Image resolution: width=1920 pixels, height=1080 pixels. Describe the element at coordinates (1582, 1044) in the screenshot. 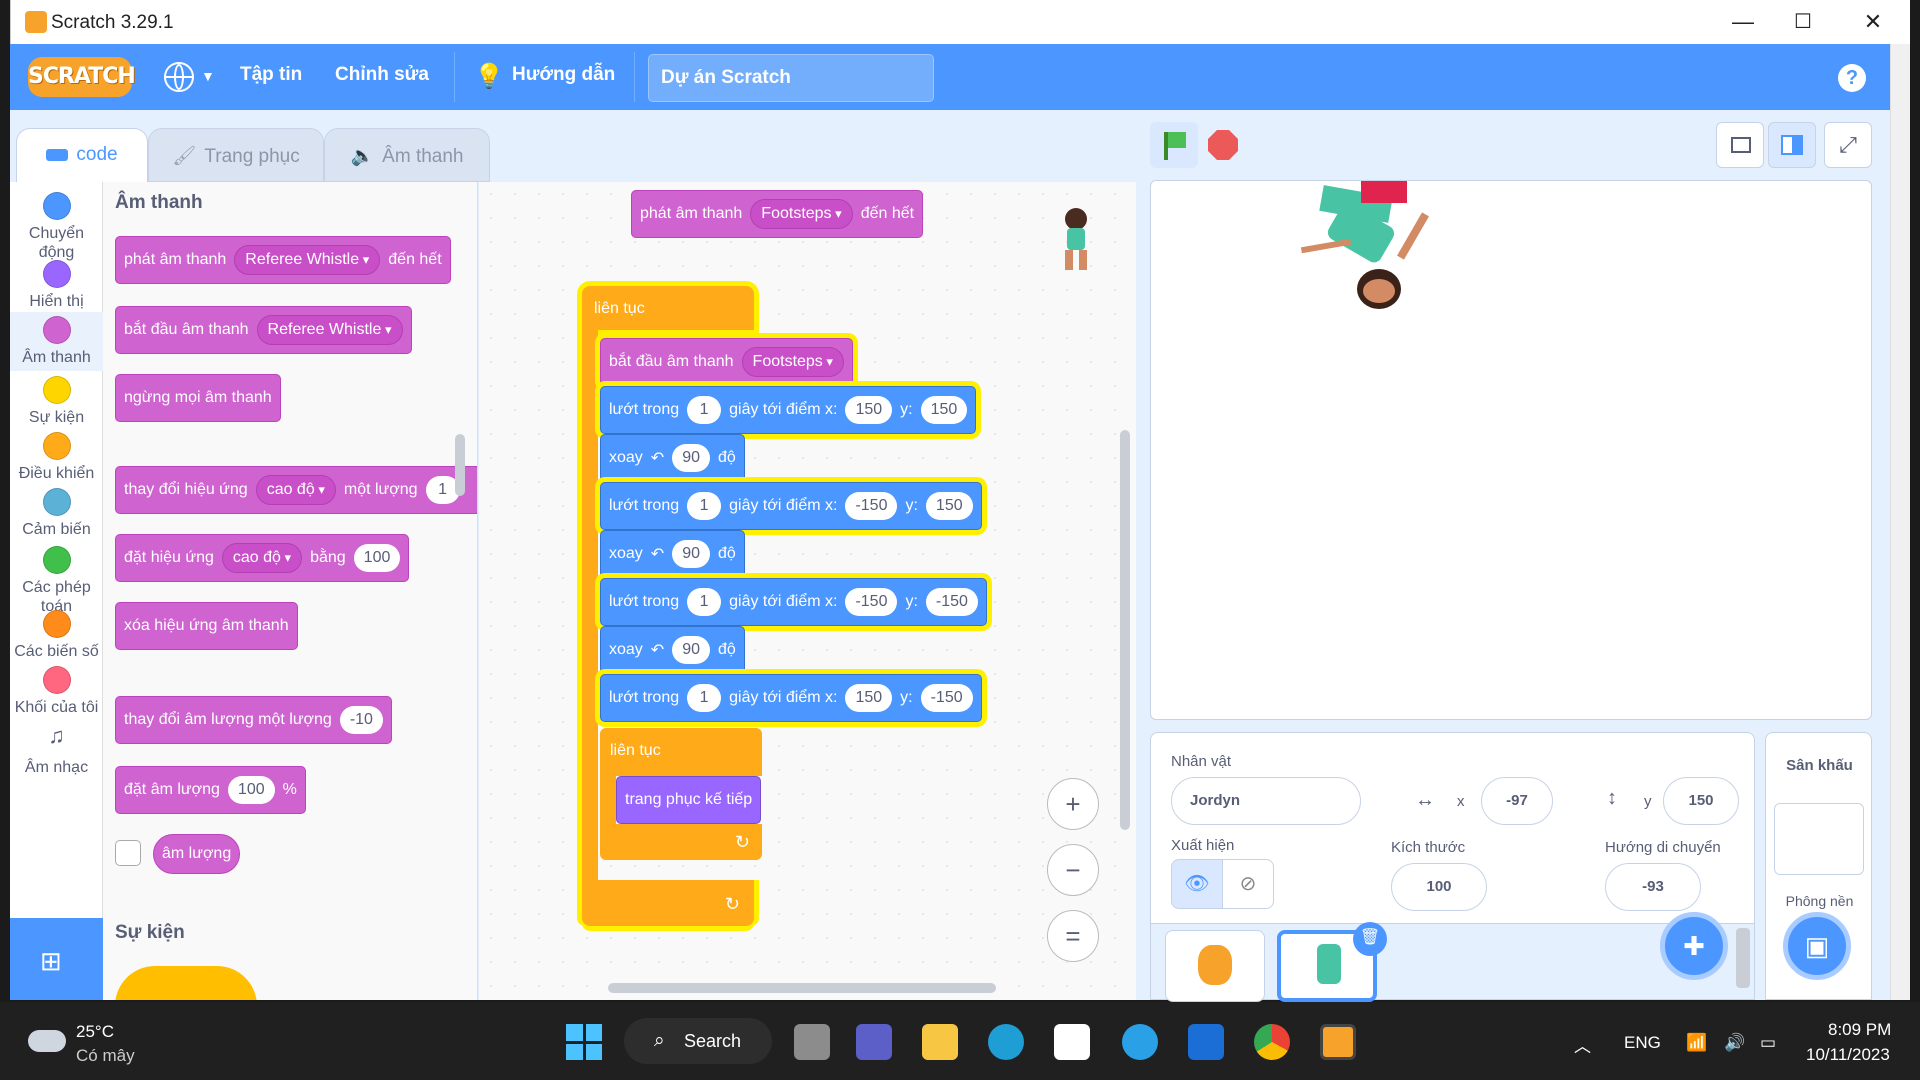

I see `chevron-up-icon: ︿` at that location.